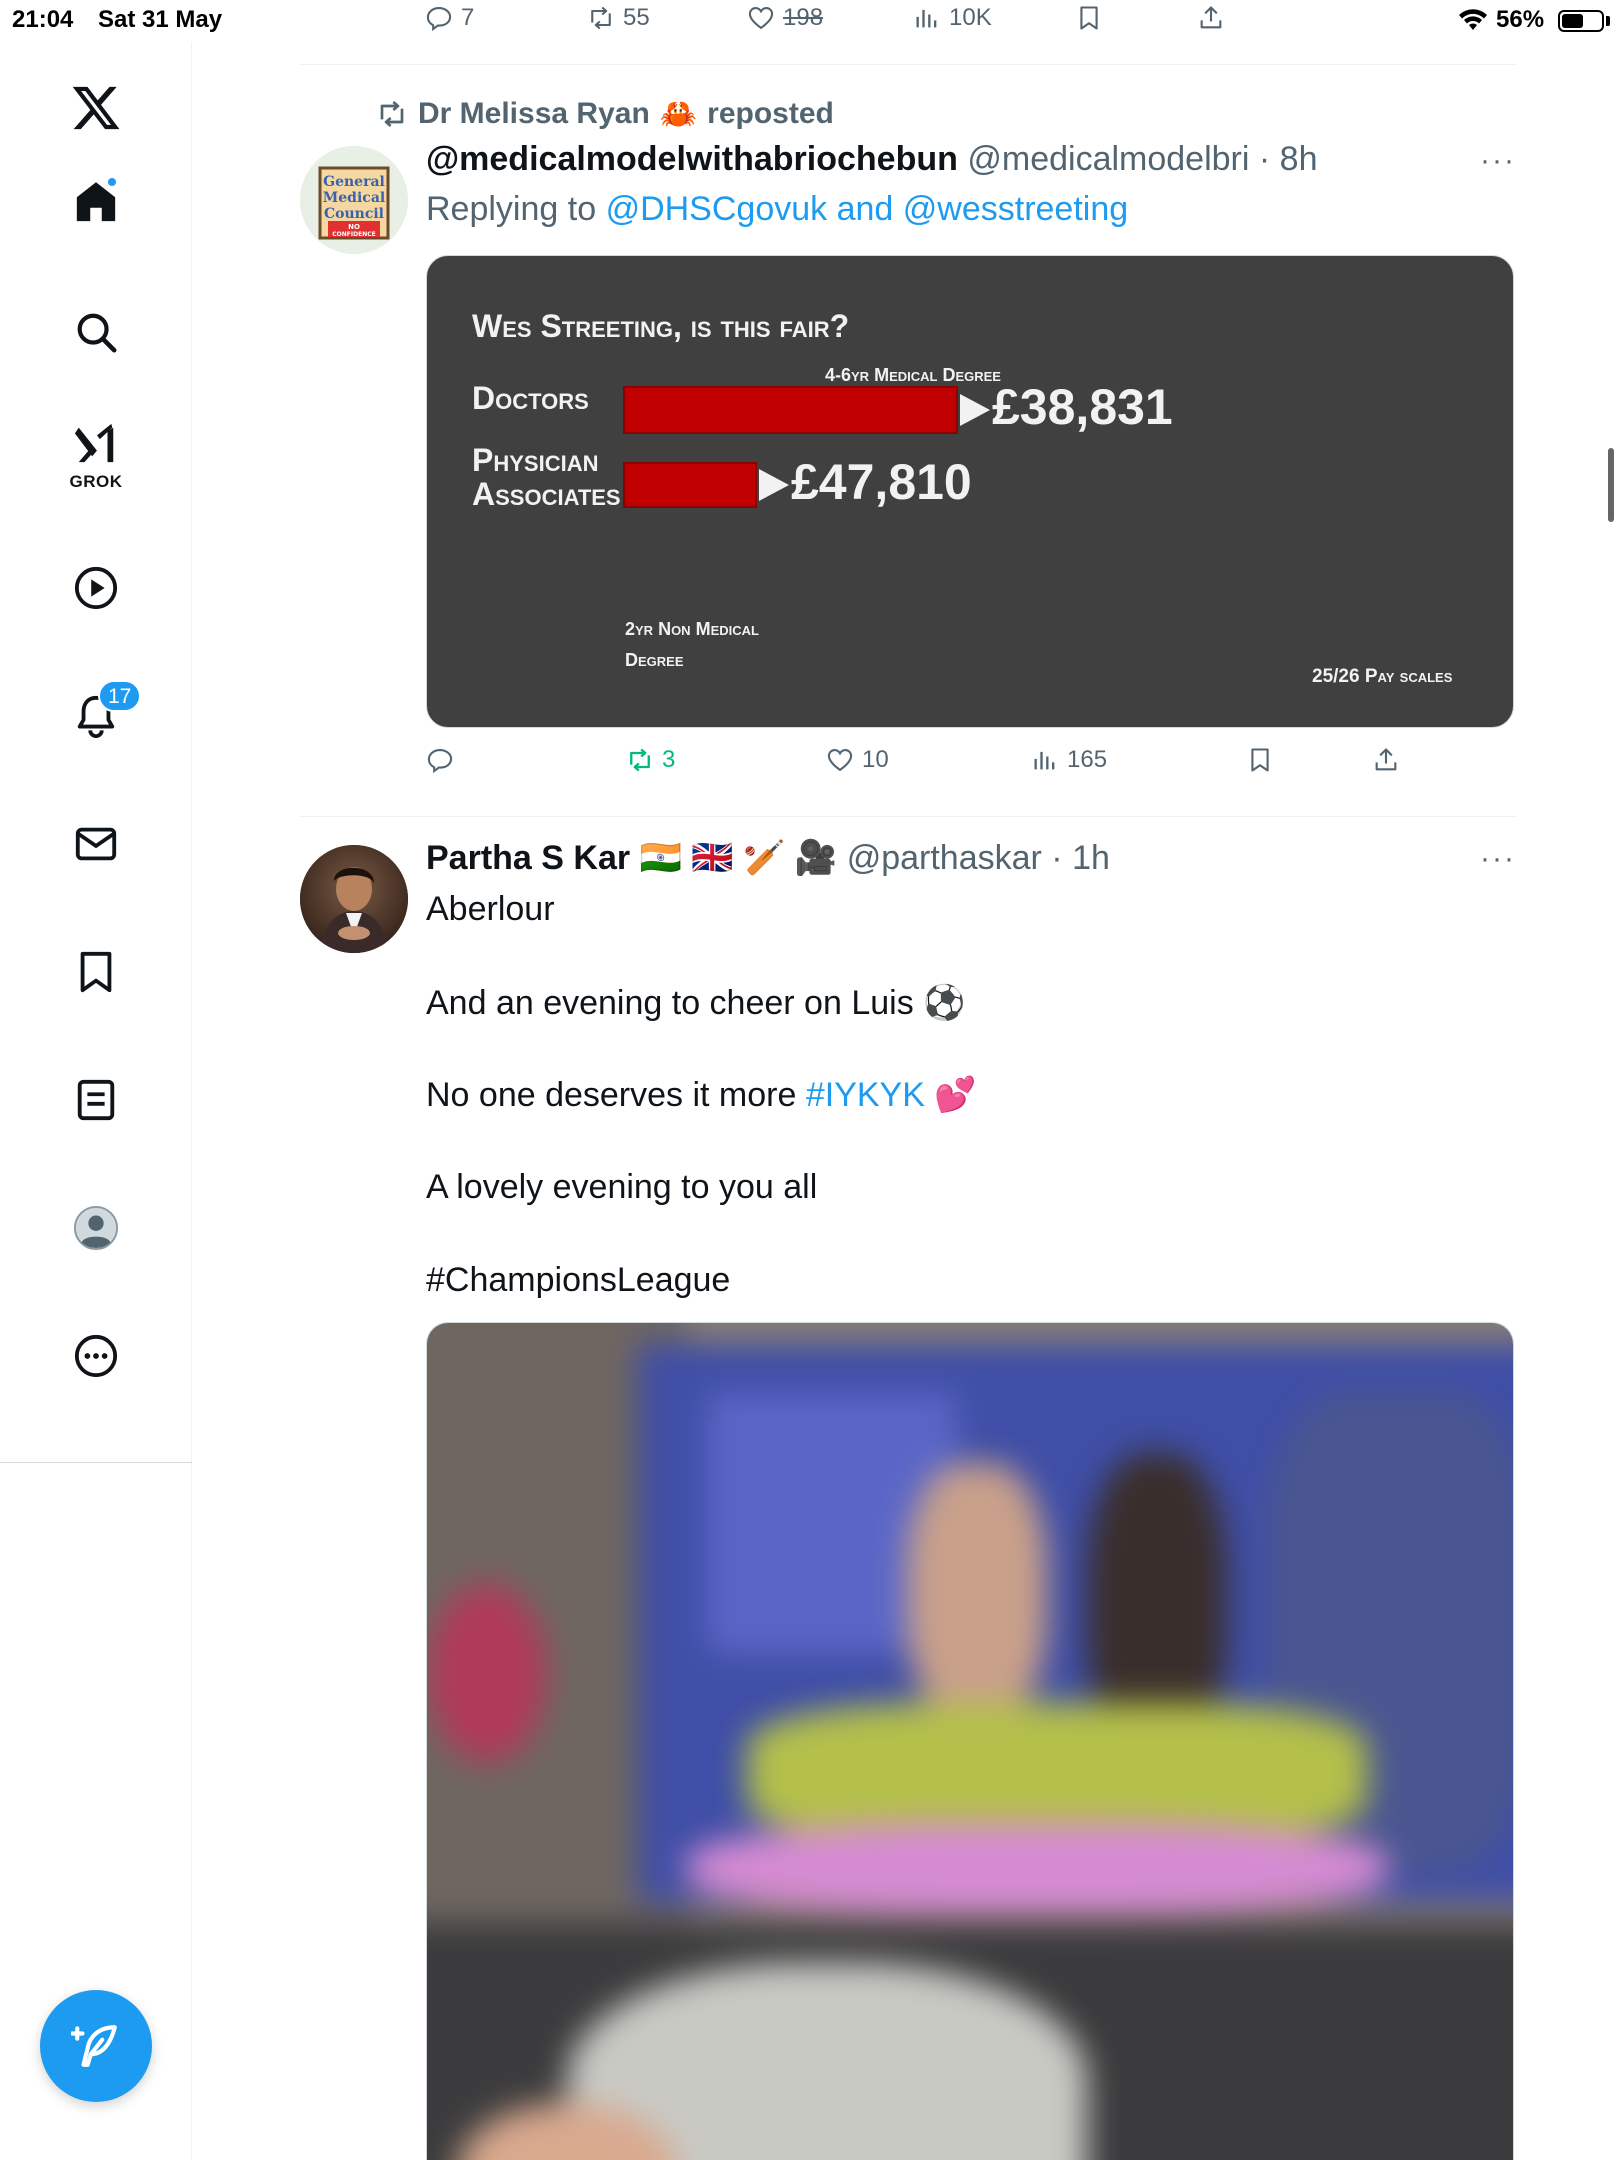 The image size is (1620, 2160). I want to click on search-icon, so click(97, 333).